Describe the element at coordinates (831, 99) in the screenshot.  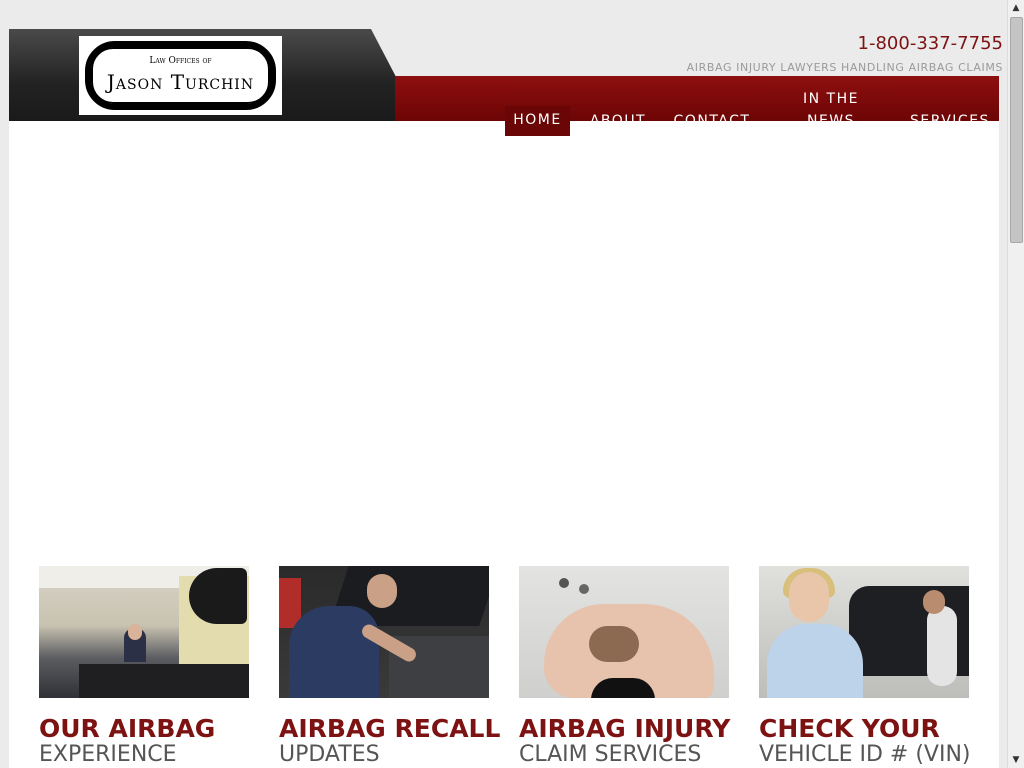
I see `nav-news-line1: IN THE` at that location.